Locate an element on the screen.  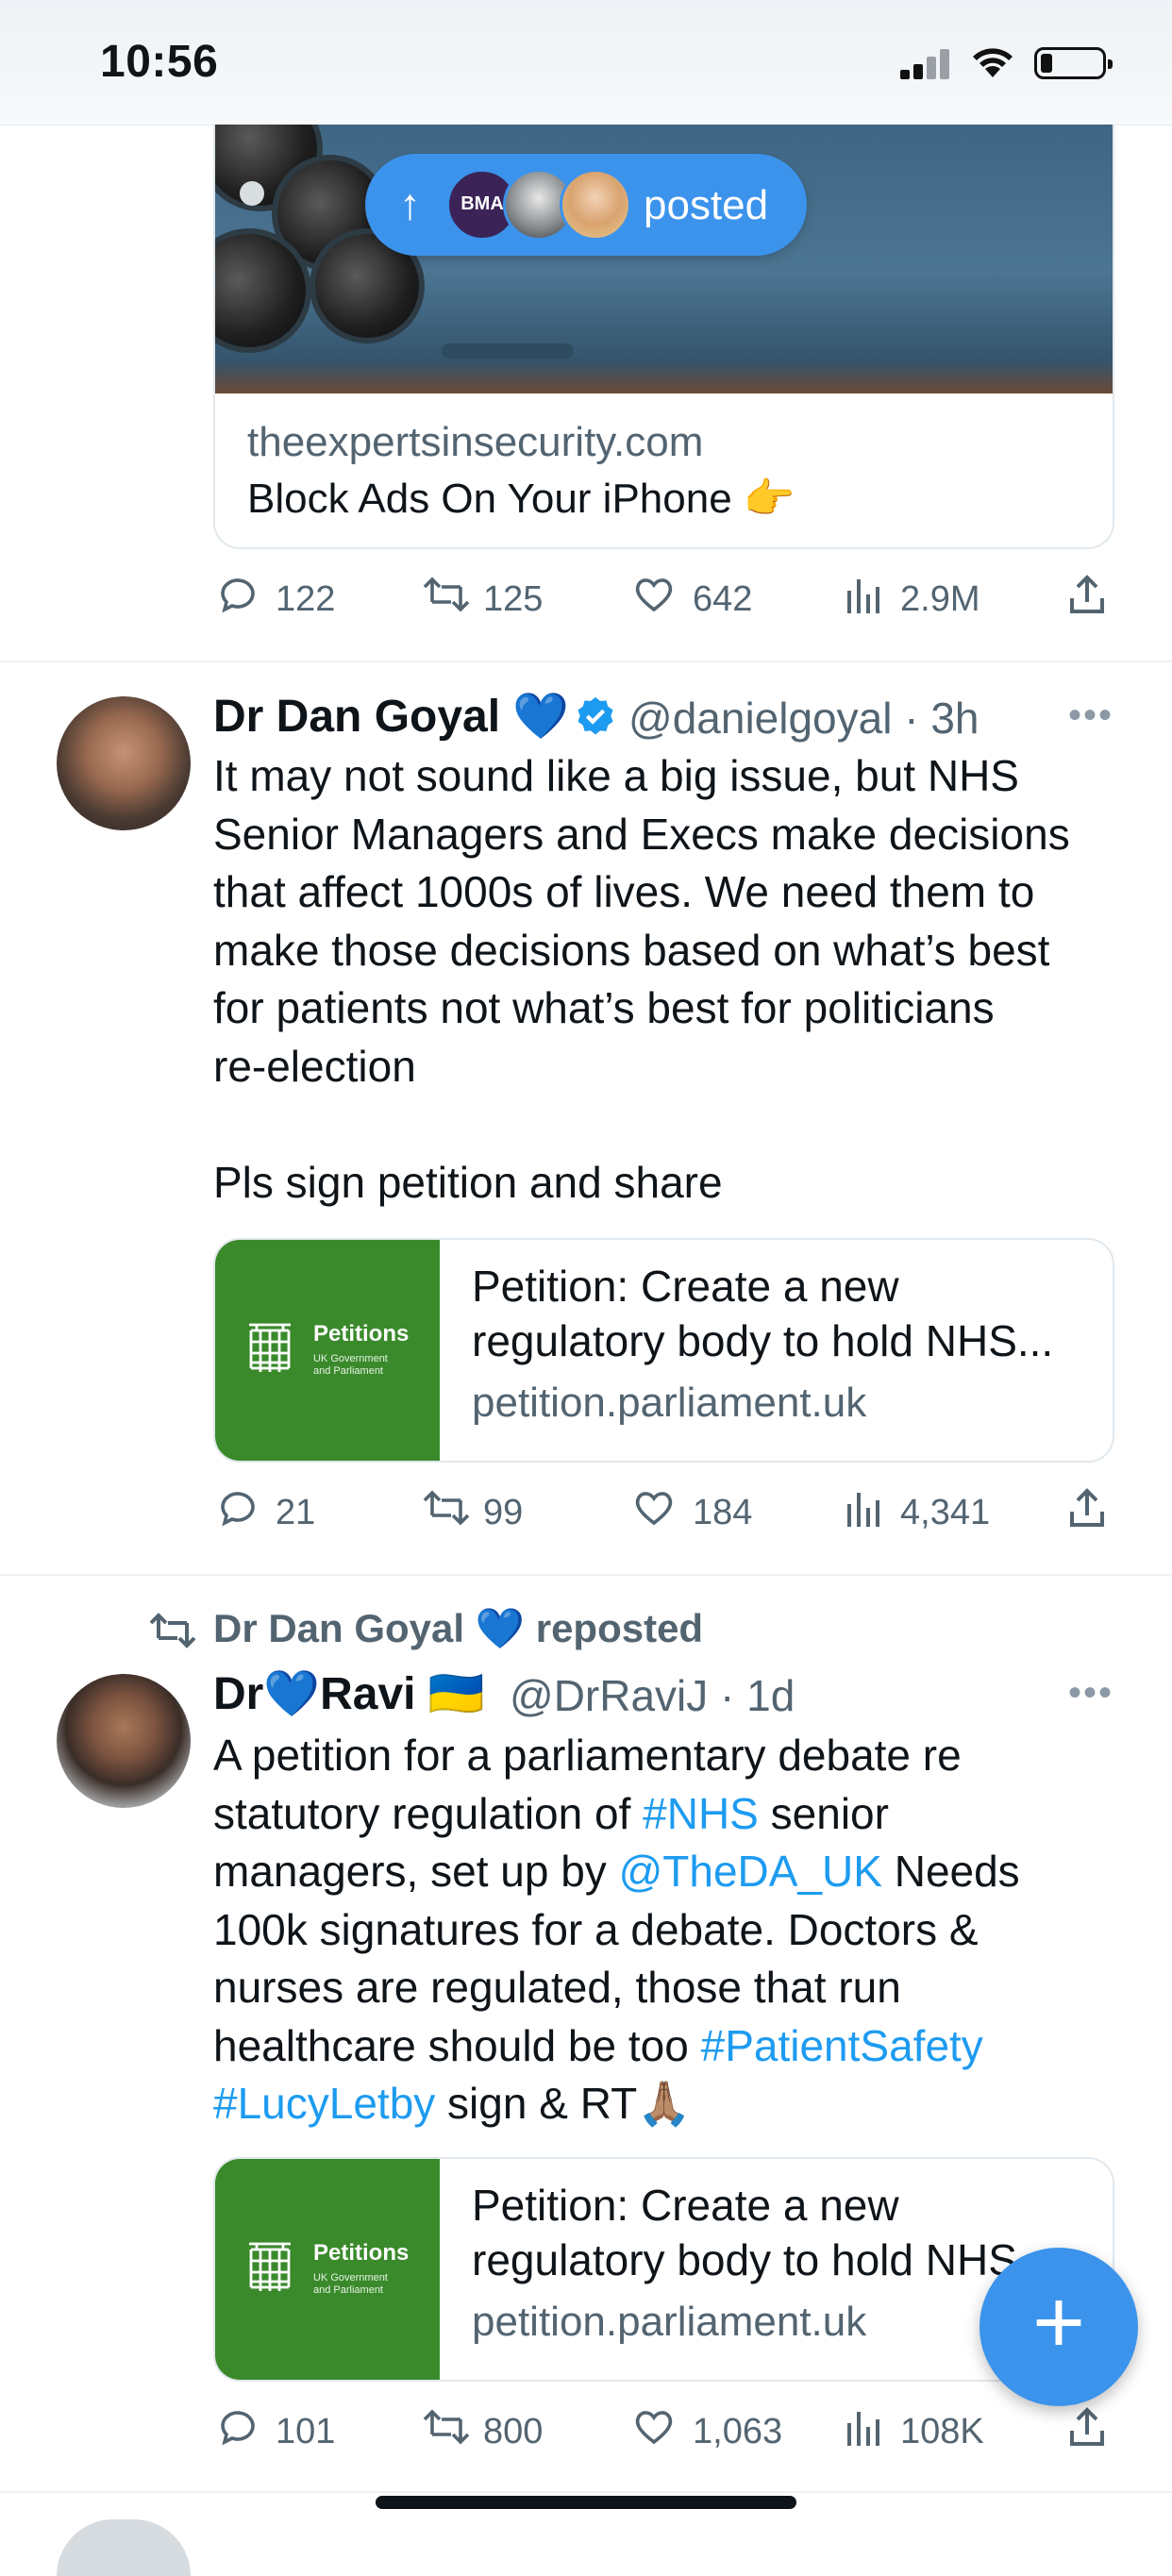
like-count: 642 is located at coordinates (723, 599).